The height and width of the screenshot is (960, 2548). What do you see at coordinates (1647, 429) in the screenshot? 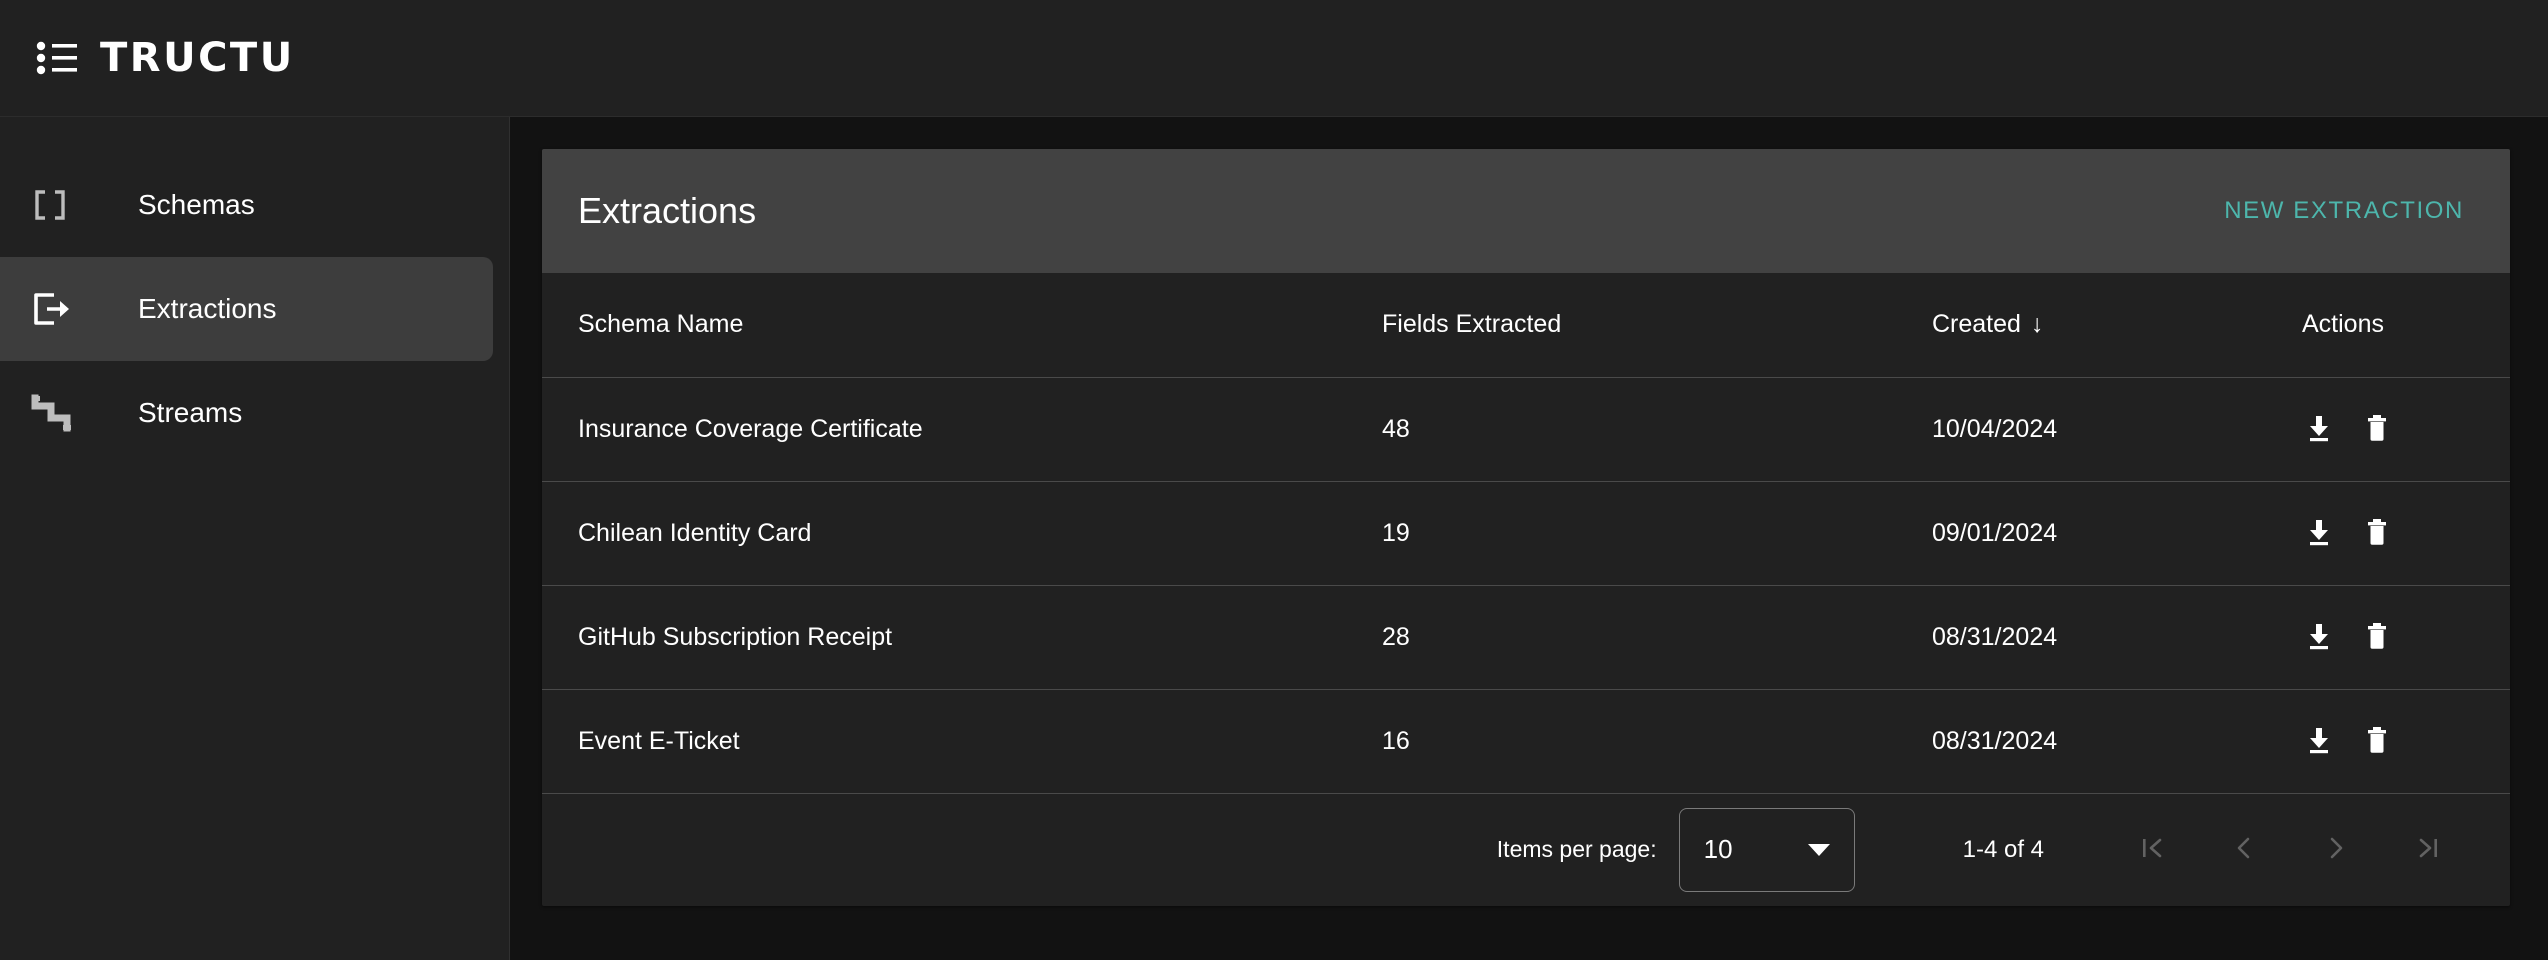
I see `cell-fields-extracted: 48` at bounding box center [1647, 429].